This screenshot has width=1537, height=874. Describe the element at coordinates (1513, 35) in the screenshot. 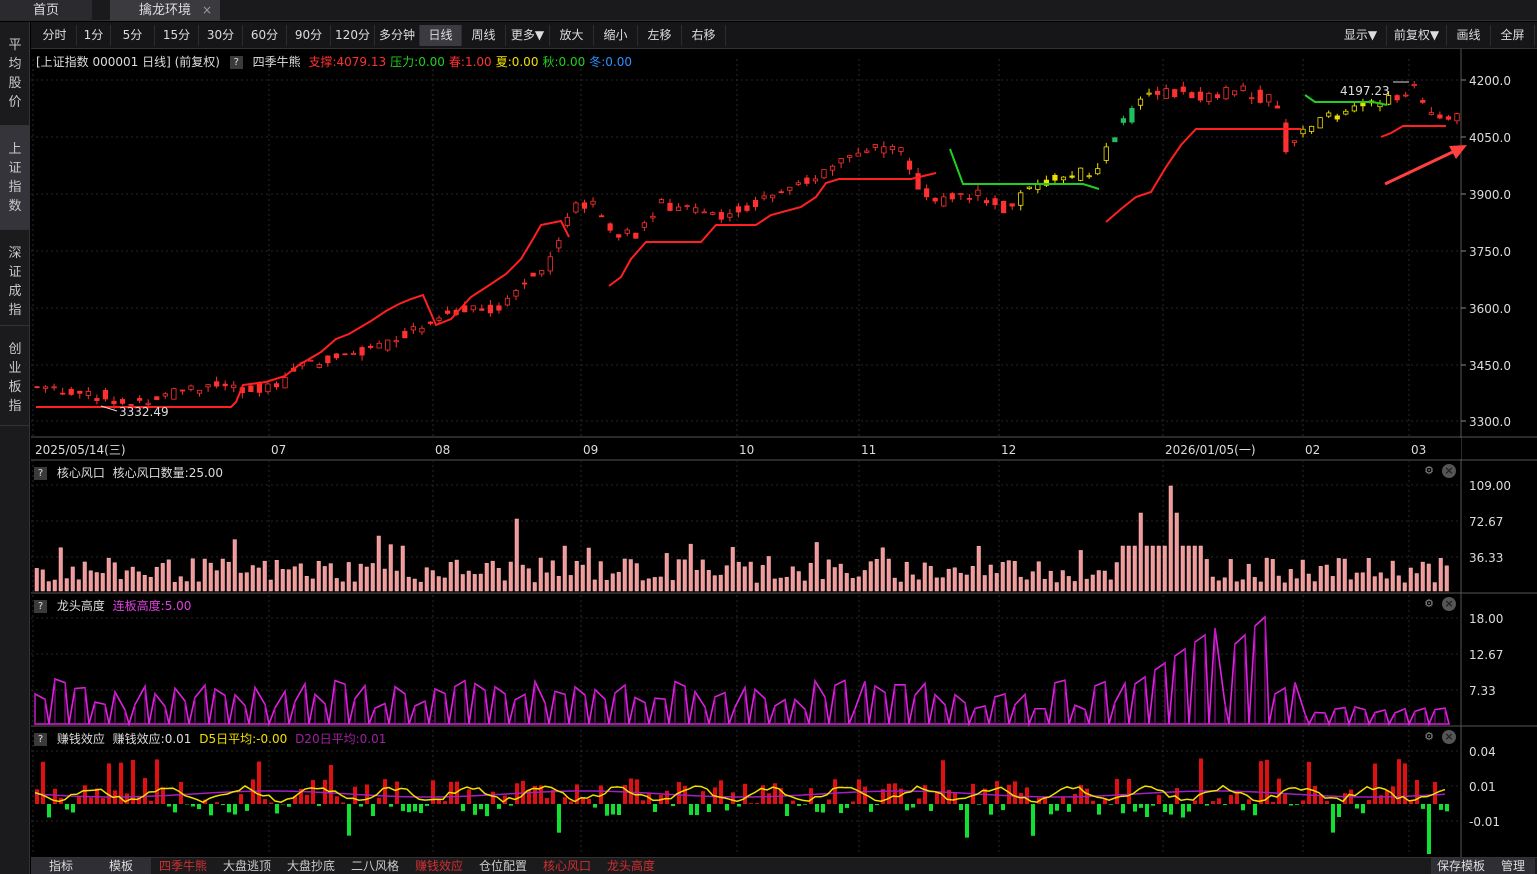

I see `toolbar-right-btn-3: 全屏` at that location.